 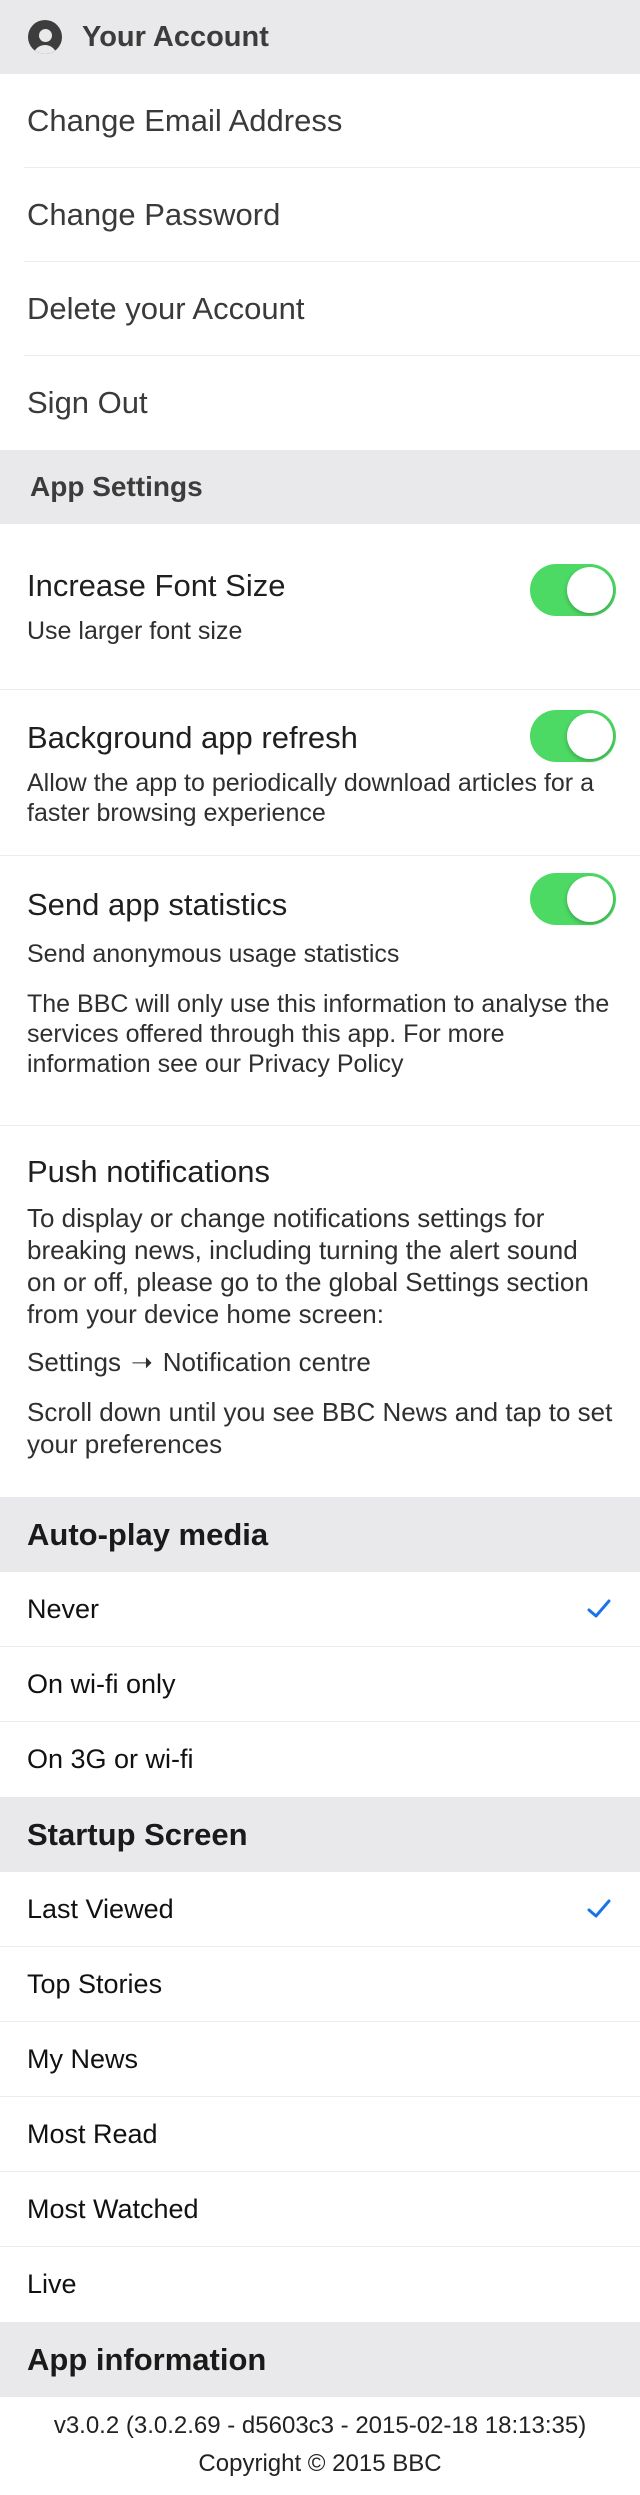 What do you see at coordinates (320, 1909) in the screenshot?
I see `startup-option-last-viewed: Last Viewed` at bounding box center [320, 1909].